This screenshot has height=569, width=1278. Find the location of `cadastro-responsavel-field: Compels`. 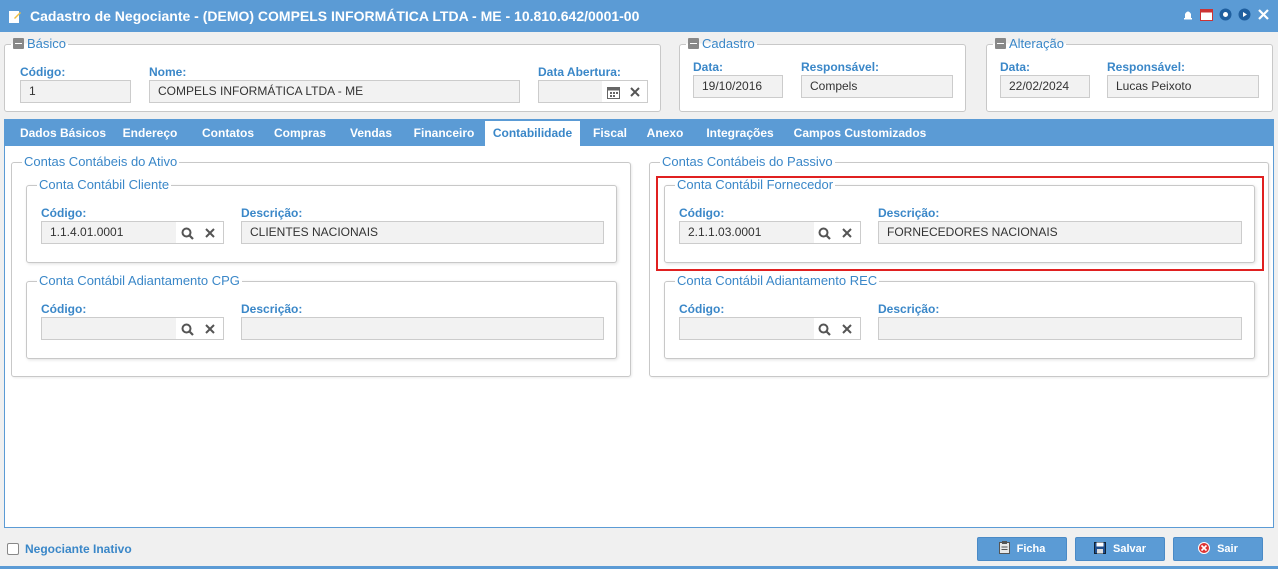

cadastro-responsavel-field: Compels is located at coordinates (877, 86).